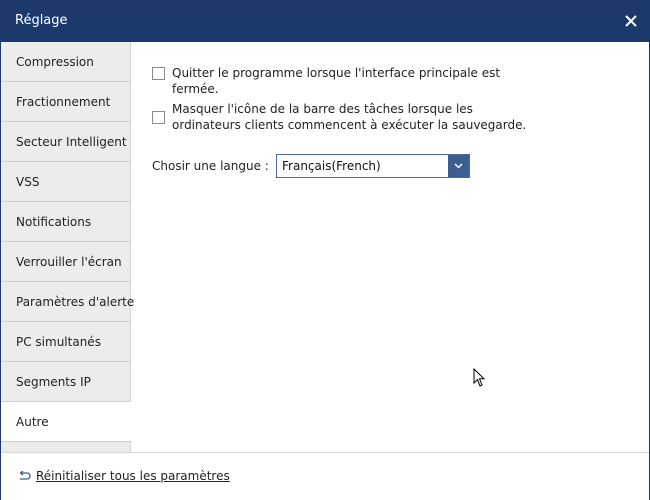 The height and width of the screenshot is (500, 650). I want to click on sidebar-item-notifications: Notifications, so click(65, 222).